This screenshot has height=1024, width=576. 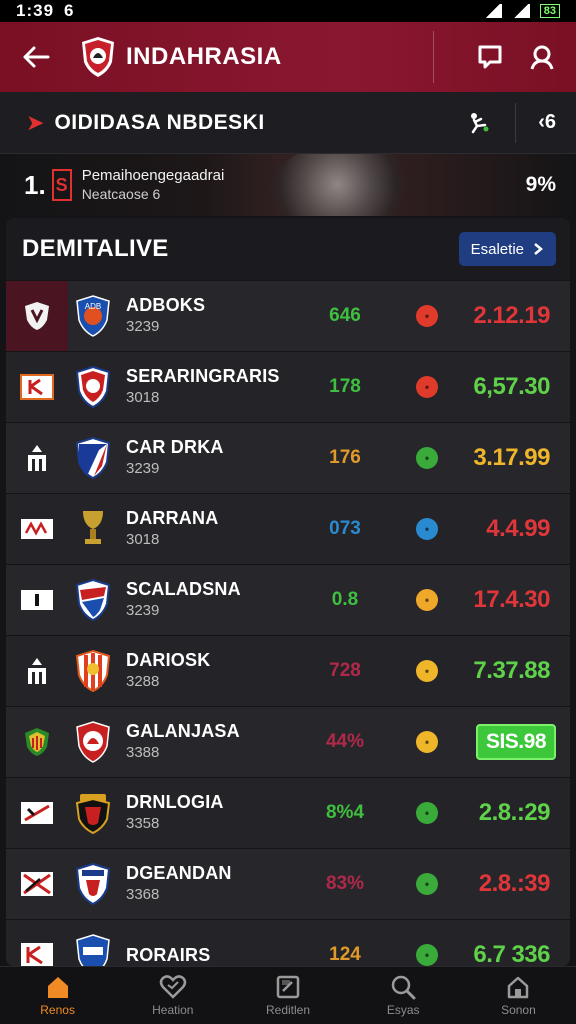 I want to click on form-value: 83%, so click(x=345, y=883).